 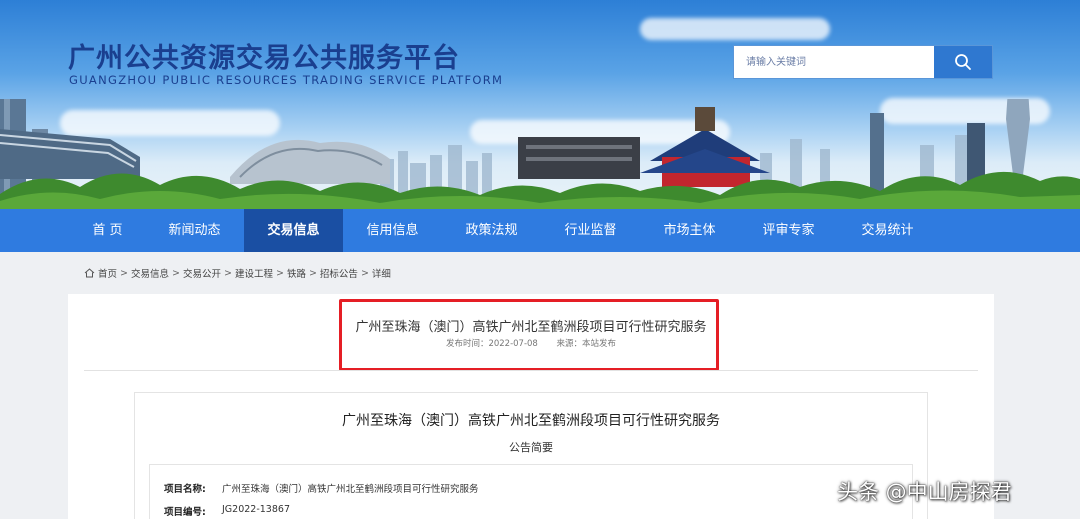 I want to click on site-title: 广州公共资源交易公共服务平台, so click(x=264, y=58).